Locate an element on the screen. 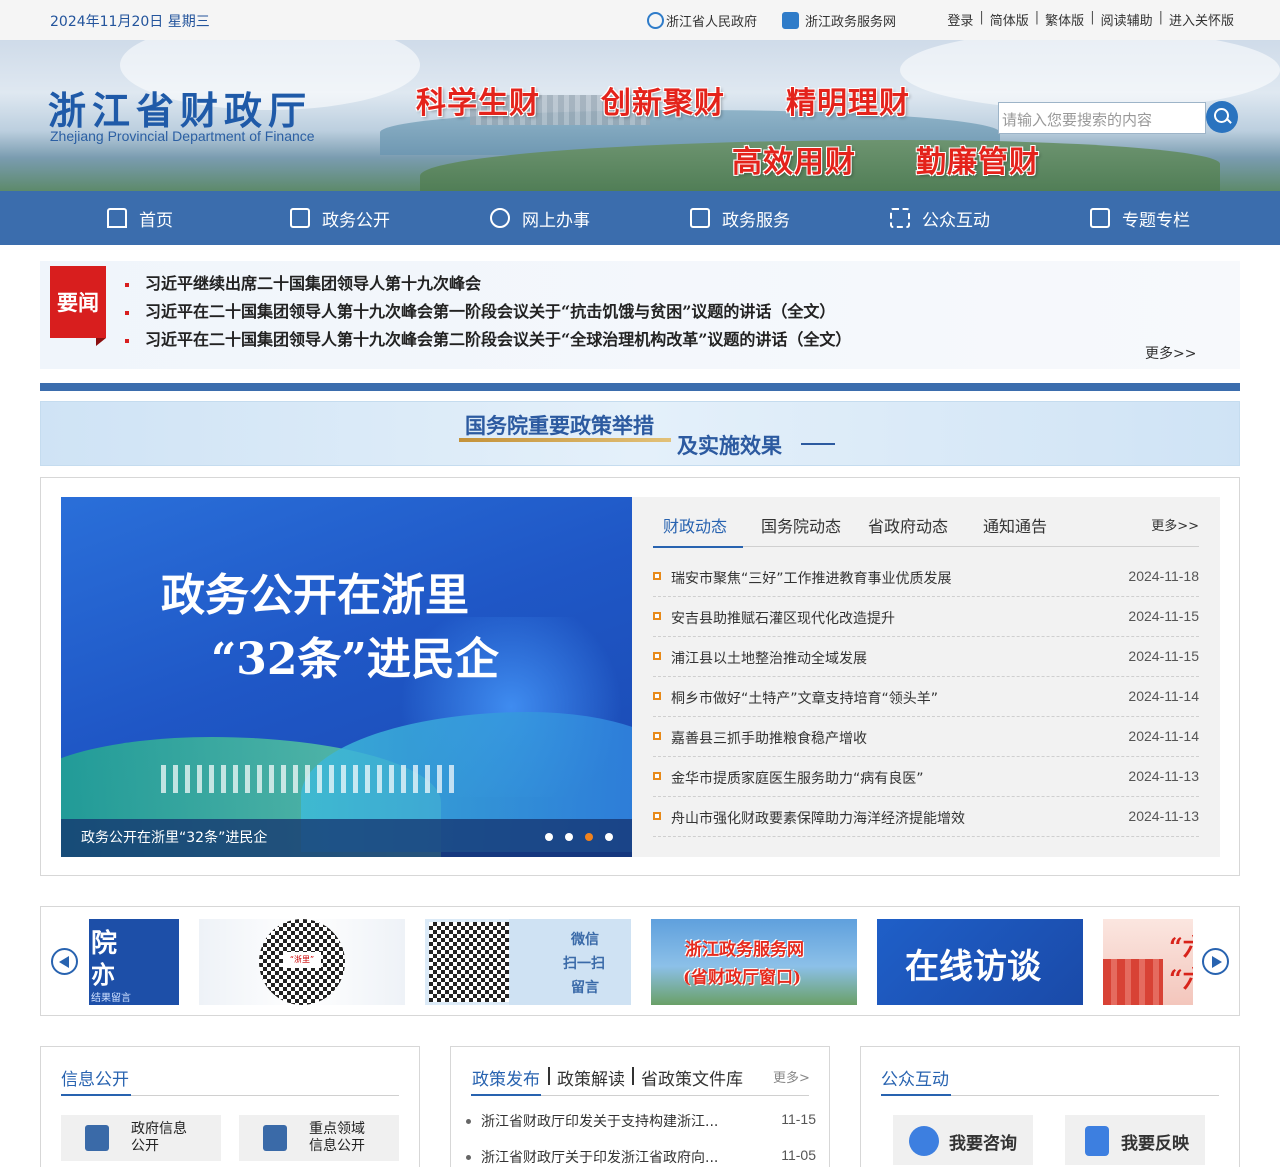 The image size is (1280, 1167). tab-policy-library: 省政策文件库 is located at coordinates (692, 1077).